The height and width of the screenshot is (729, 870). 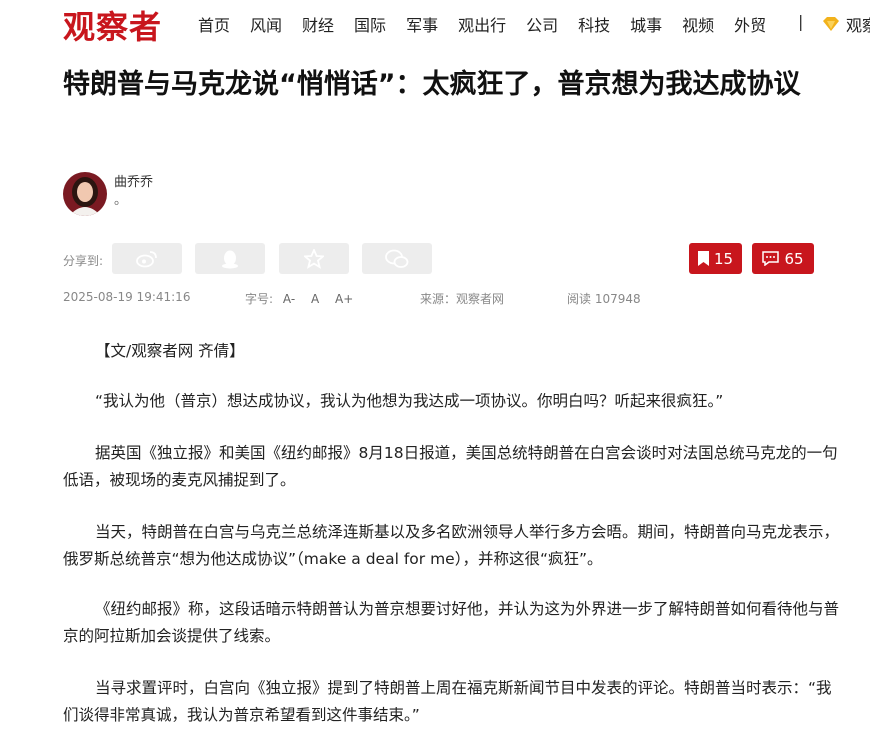 What do you see at coordinates (127, 297) in the screenshot?
I see `publish-date: 2025-08-19 19:41:16` at bounding box center [127, 297].